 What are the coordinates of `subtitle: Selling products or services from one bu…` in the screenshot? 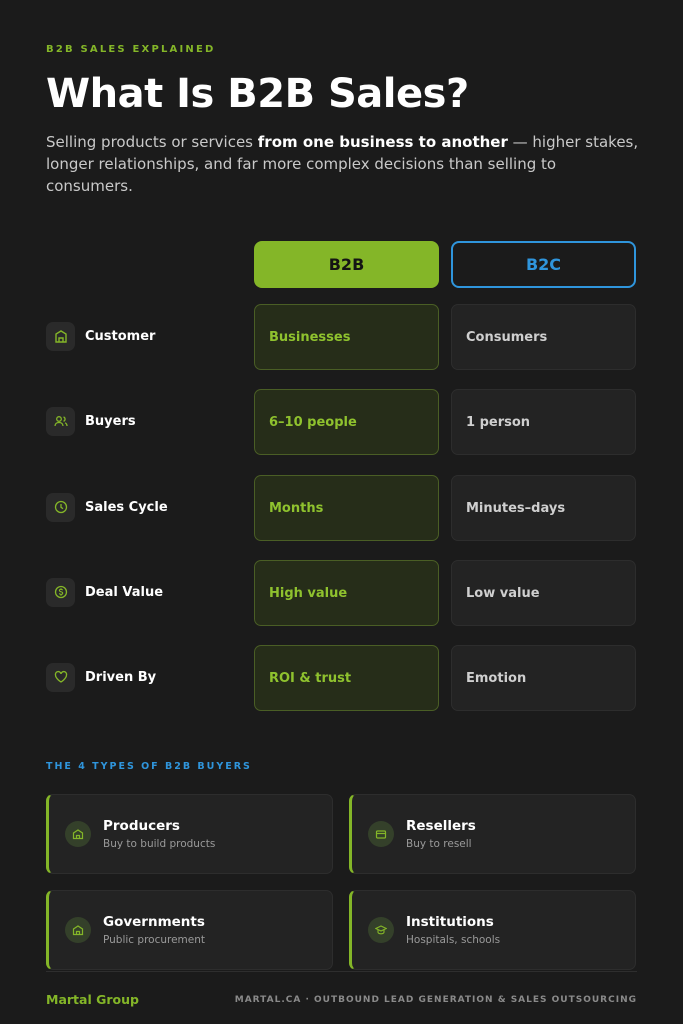 It's located at (346, 164).